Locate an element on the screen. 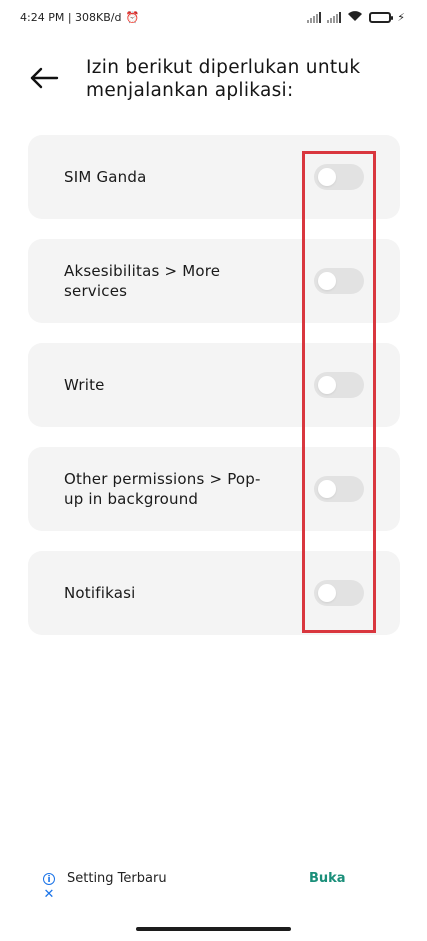  permission-label: SIM Ganda is located at coordinates (105, 177).